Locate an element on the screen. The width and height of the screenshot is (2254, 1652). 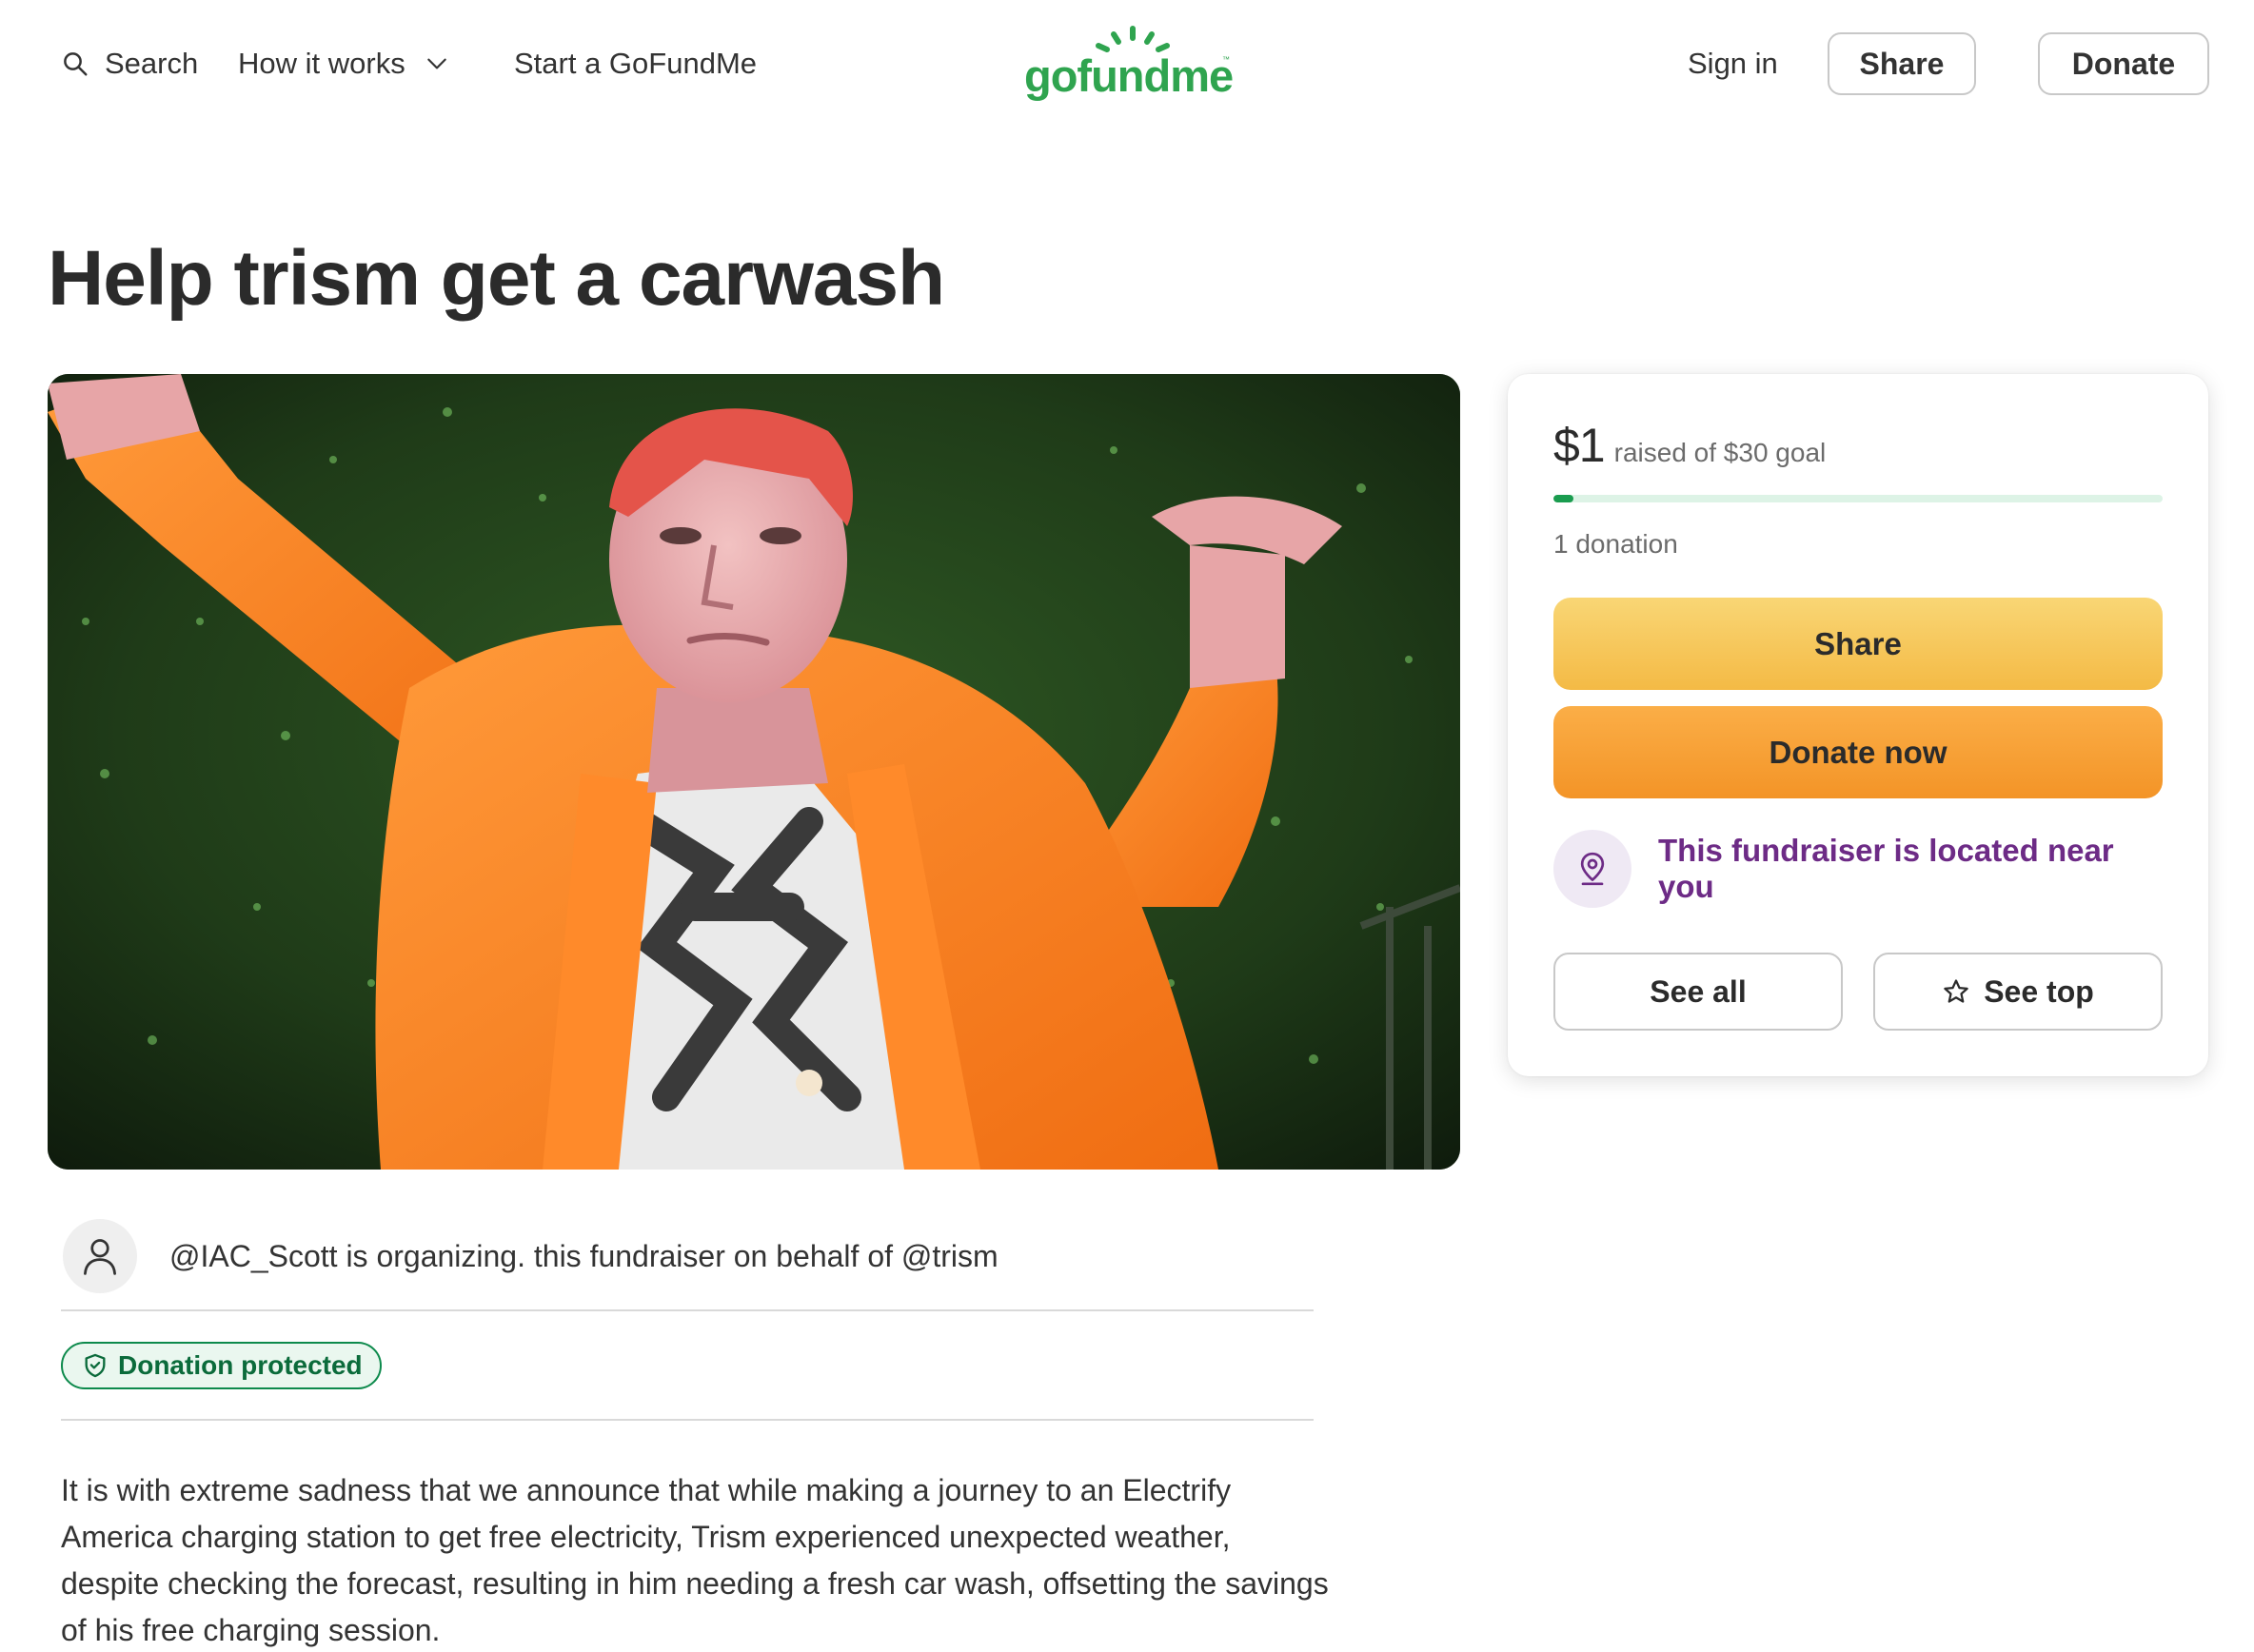
progress-bar-fill is located at coordinates (1563, 499).